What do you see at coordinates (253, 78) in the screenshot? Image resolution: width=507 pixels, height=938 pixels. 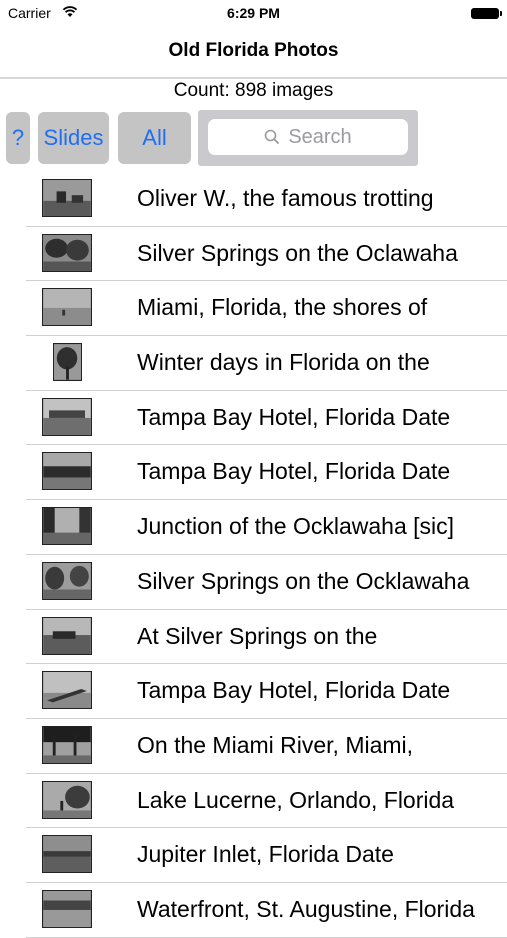 I see `nav-divider` at bounding box center [253, 78].